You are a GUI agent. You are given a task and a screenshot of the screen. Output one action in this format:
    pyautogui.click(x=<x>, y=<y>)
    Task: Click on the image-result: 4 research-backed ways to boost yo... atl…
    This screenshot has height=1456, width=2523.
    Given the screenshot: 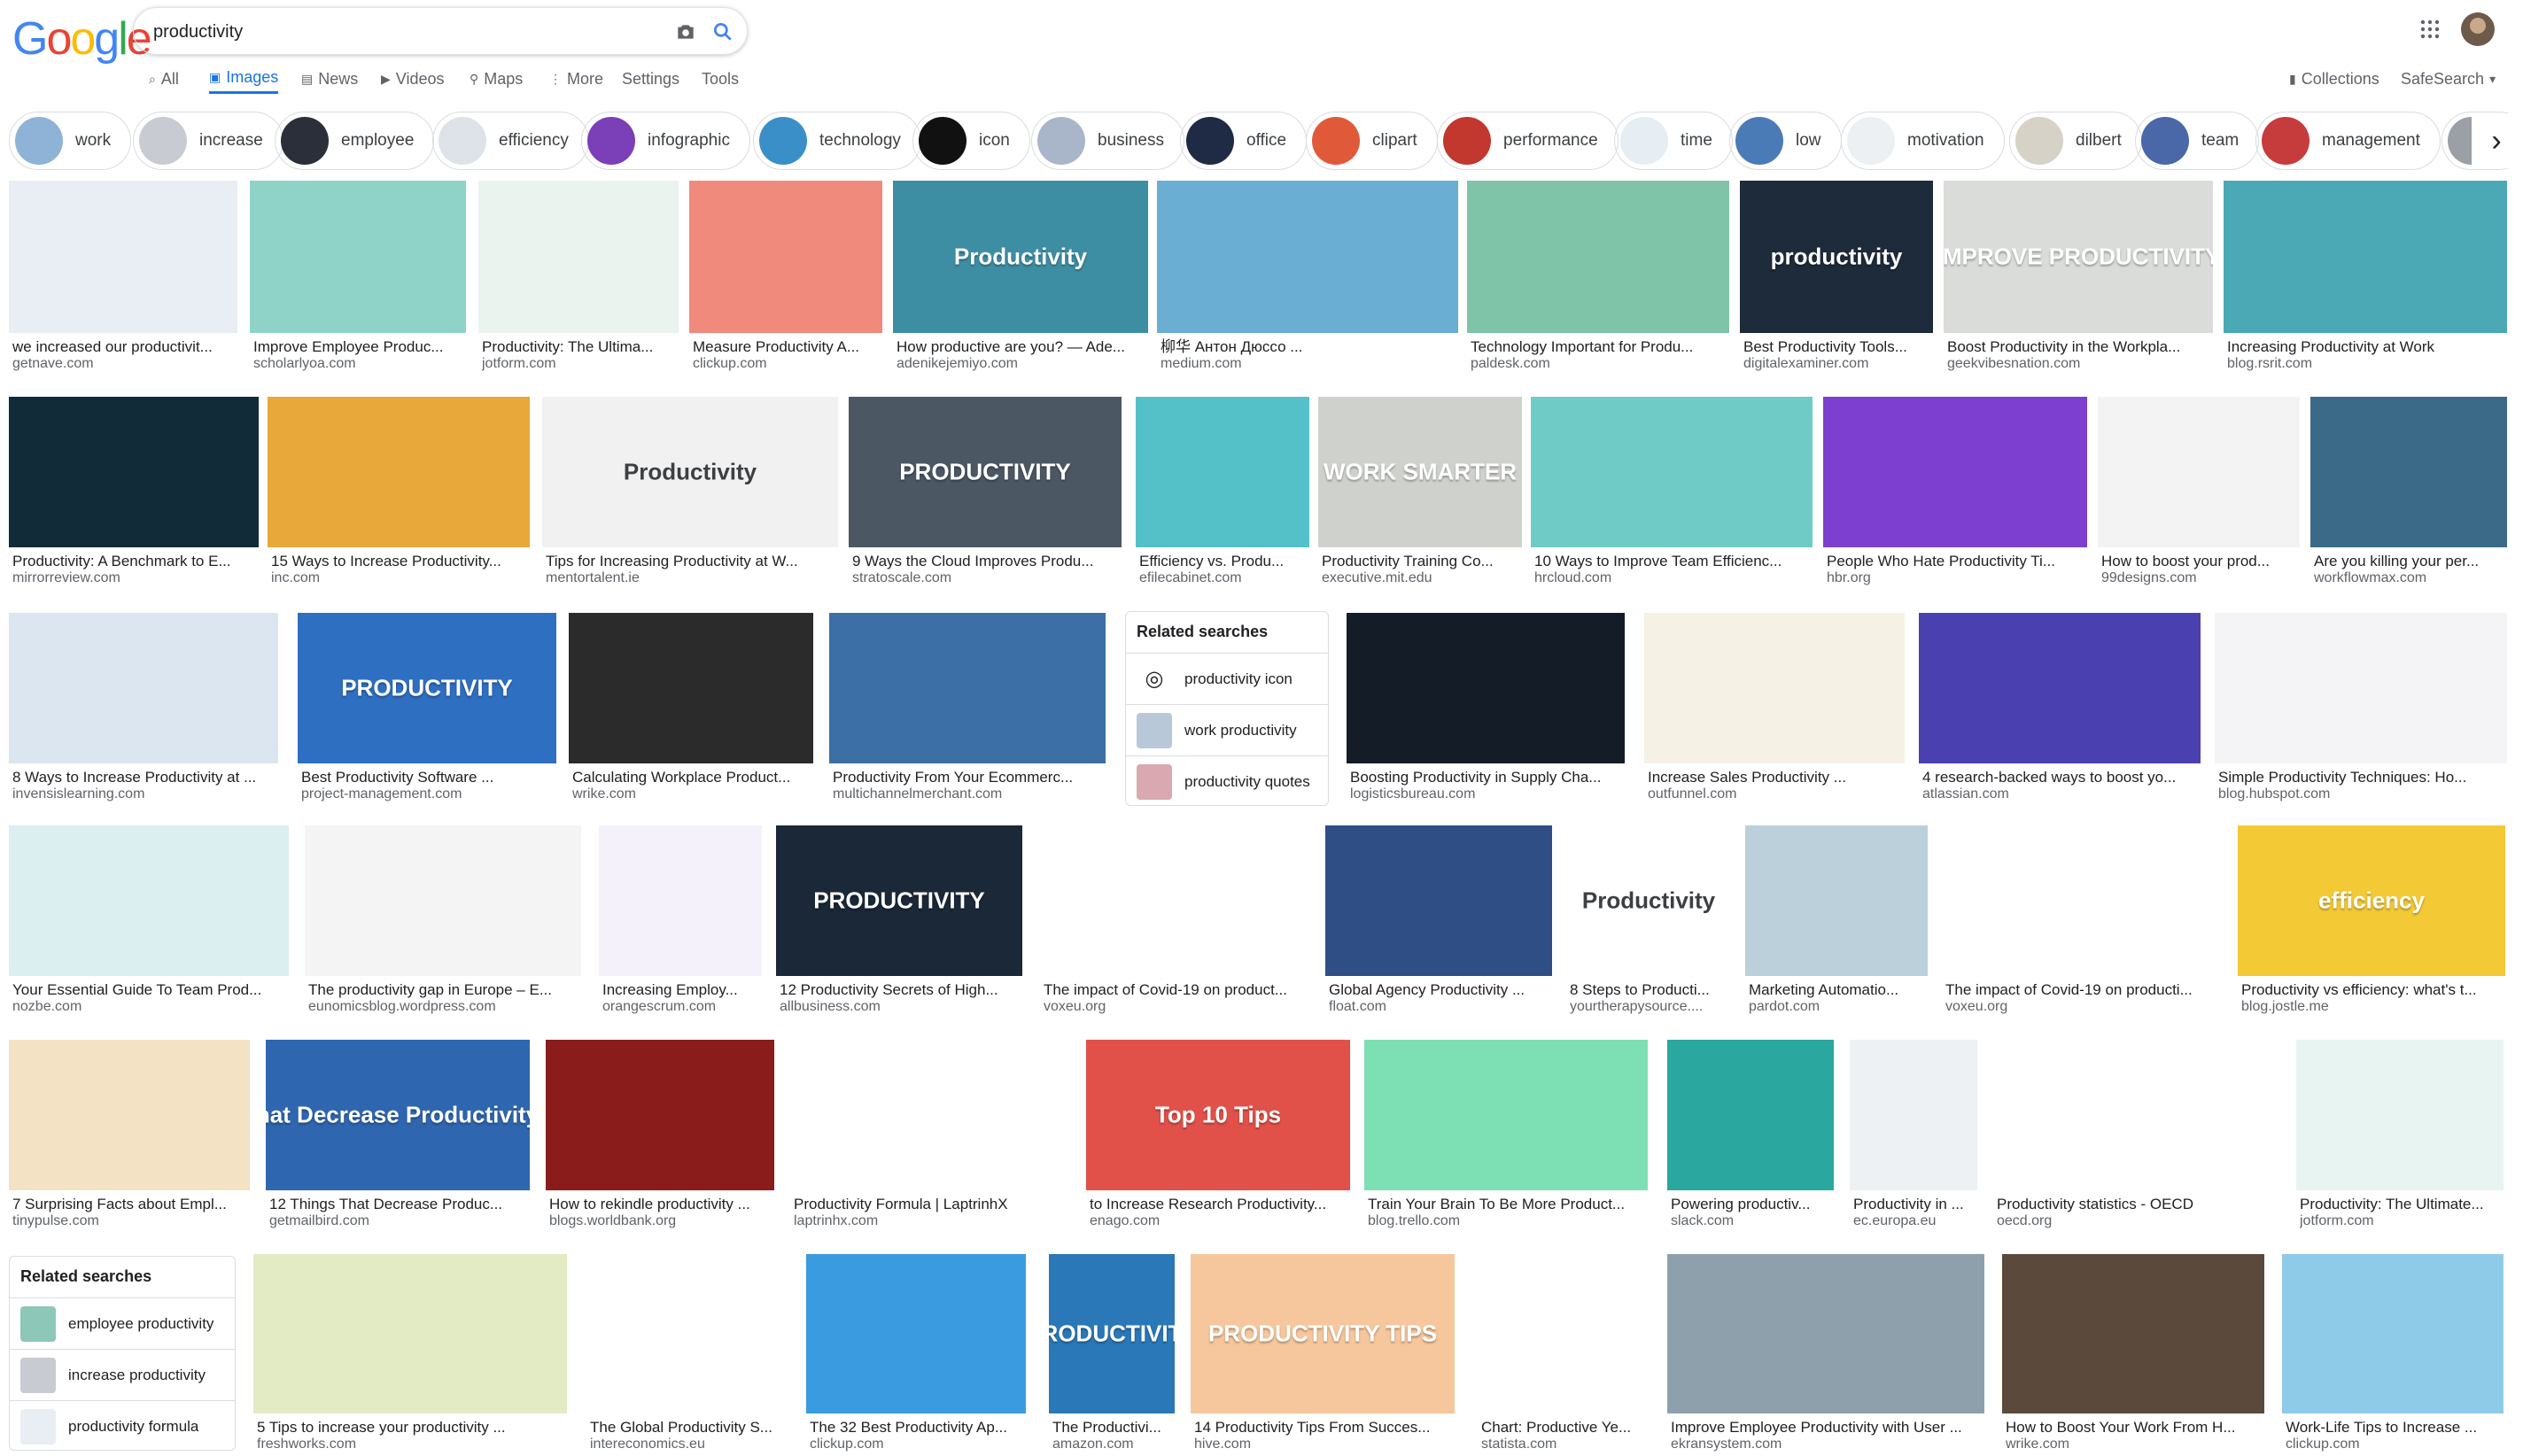 What is the action you would take?
    pyautogui.click(x=2060, y=707)
    